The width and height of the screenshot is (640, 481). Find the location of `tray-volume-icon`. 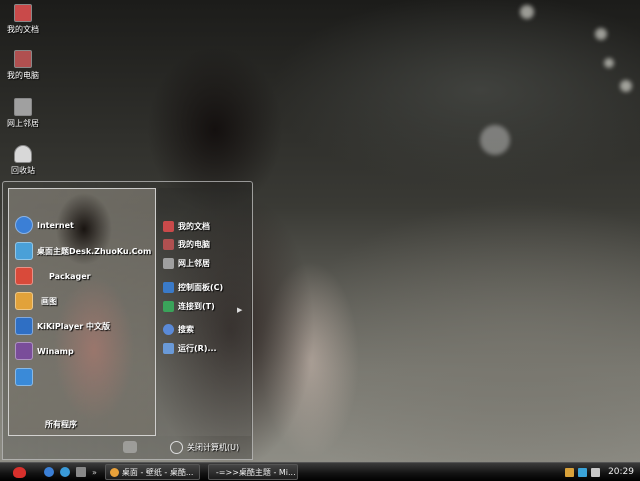

tray-volume-icon is located at coordinates (596, 472).